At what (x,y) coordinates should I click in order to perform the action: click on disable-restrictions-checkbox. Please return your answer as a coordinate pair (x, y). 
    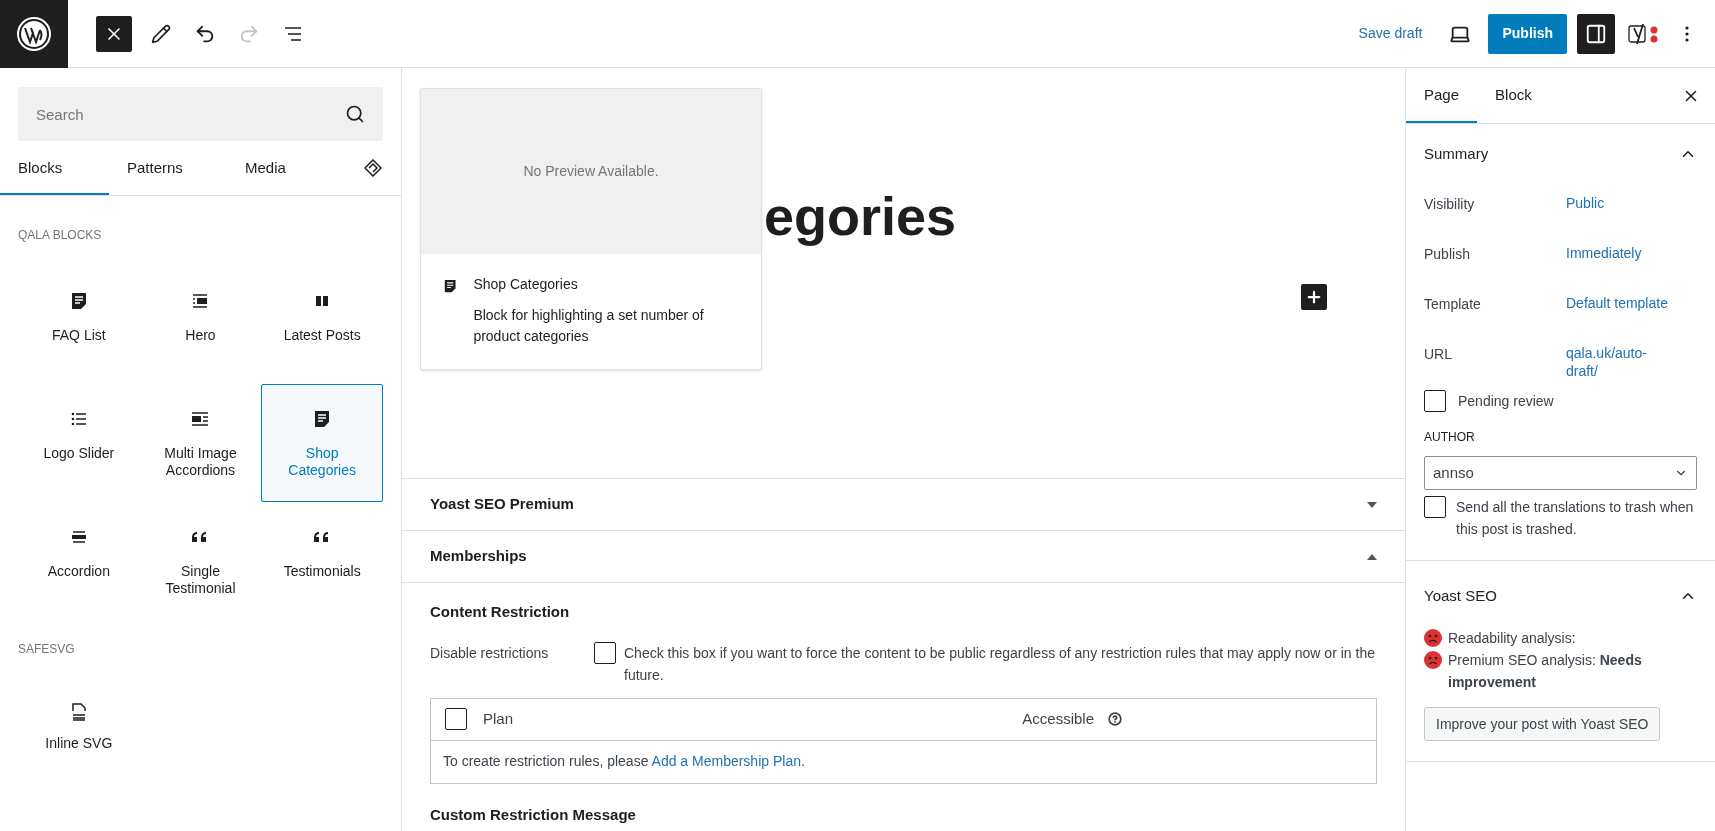
    Looking at the image, I should click on (605, 652).